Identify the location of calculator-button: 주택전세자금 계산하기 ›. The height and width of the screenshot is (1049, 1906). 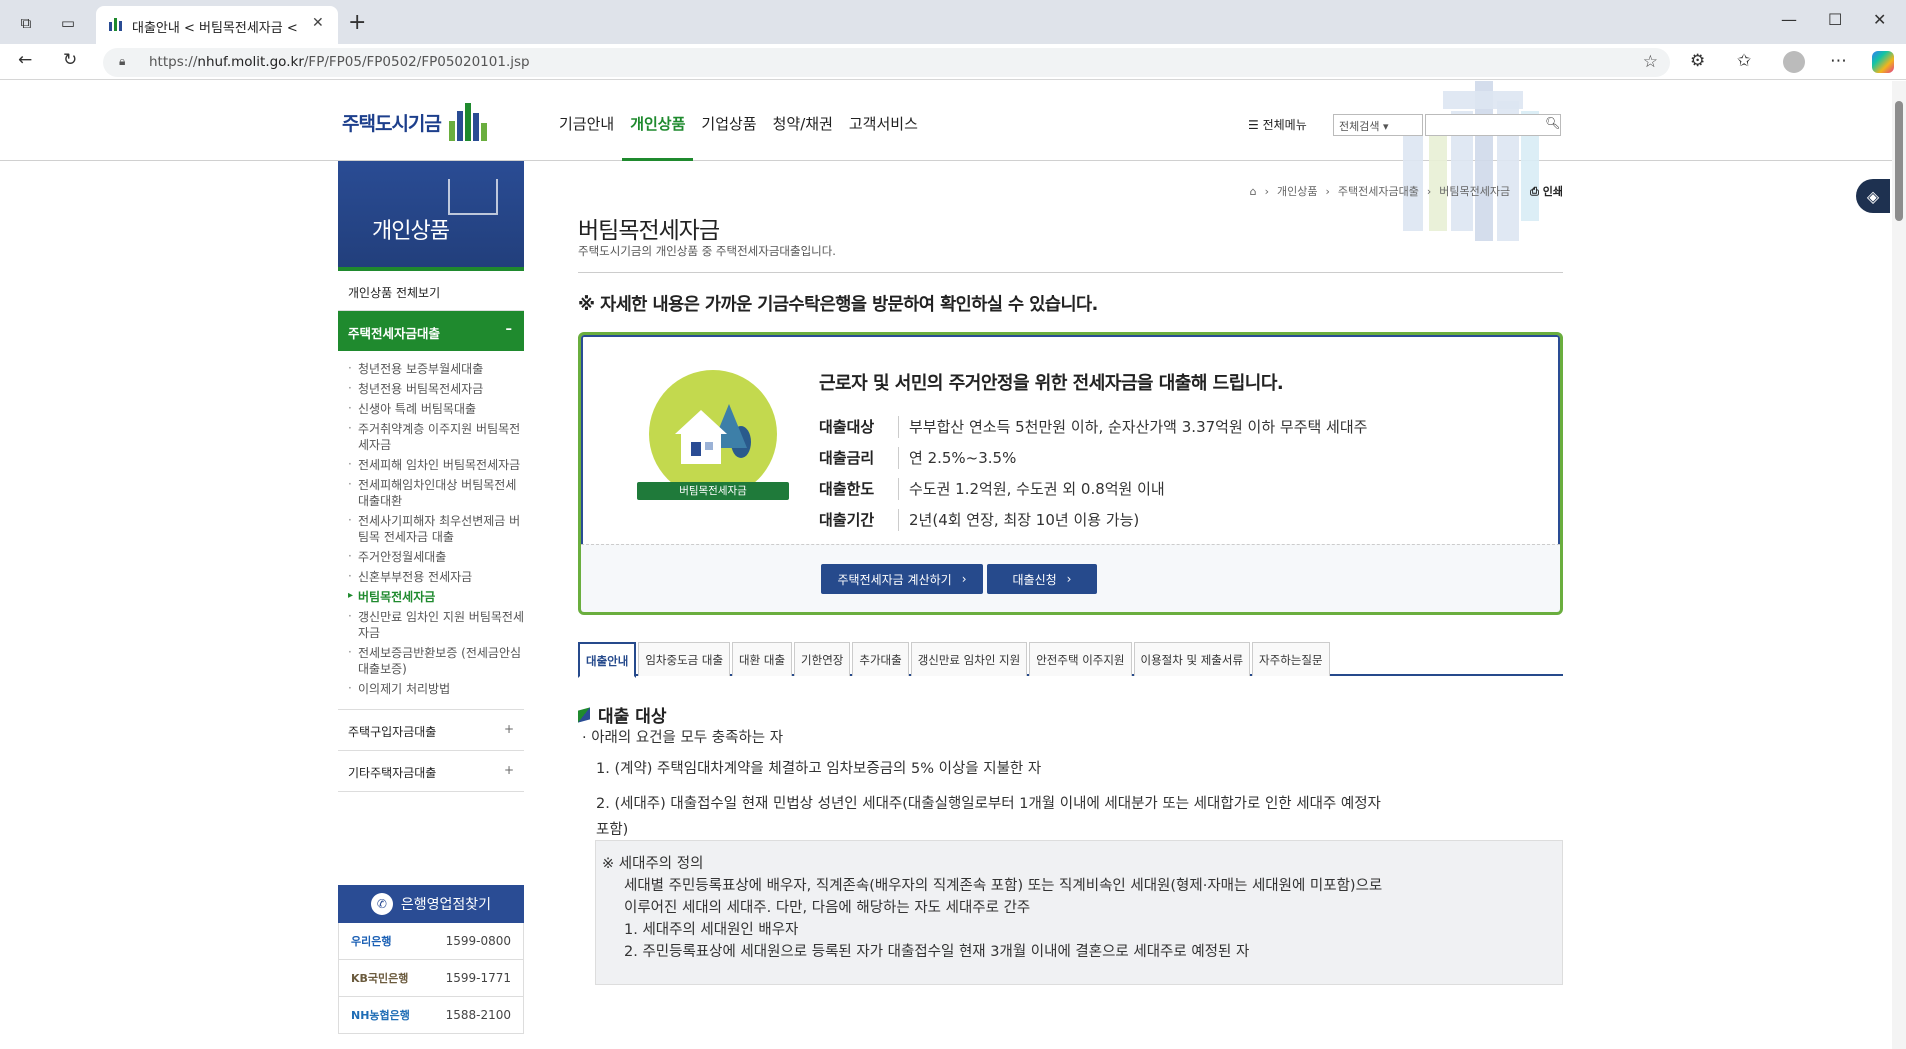
(902, 579).